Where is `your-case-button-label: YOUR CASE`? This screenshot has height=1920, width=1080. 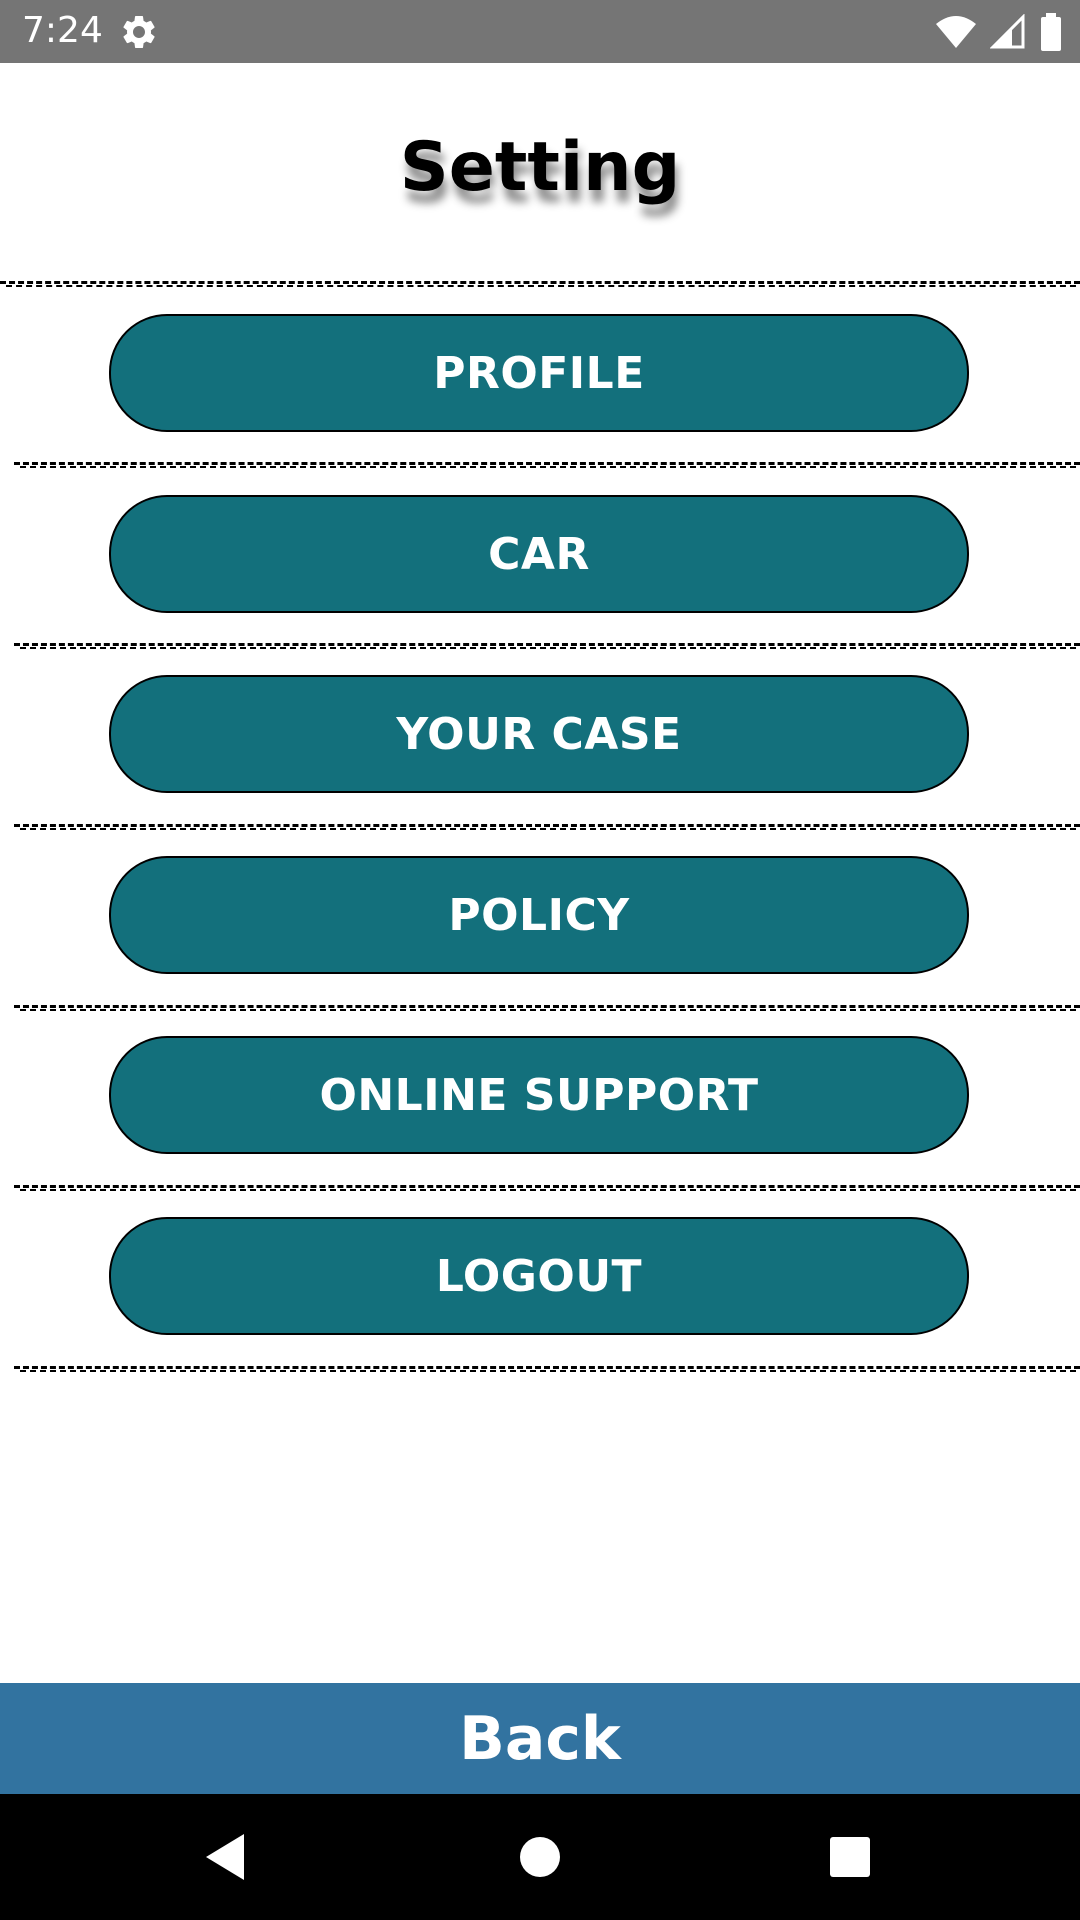 your-case-button-label: YOUR CASE is located at coordinates (539, 734).